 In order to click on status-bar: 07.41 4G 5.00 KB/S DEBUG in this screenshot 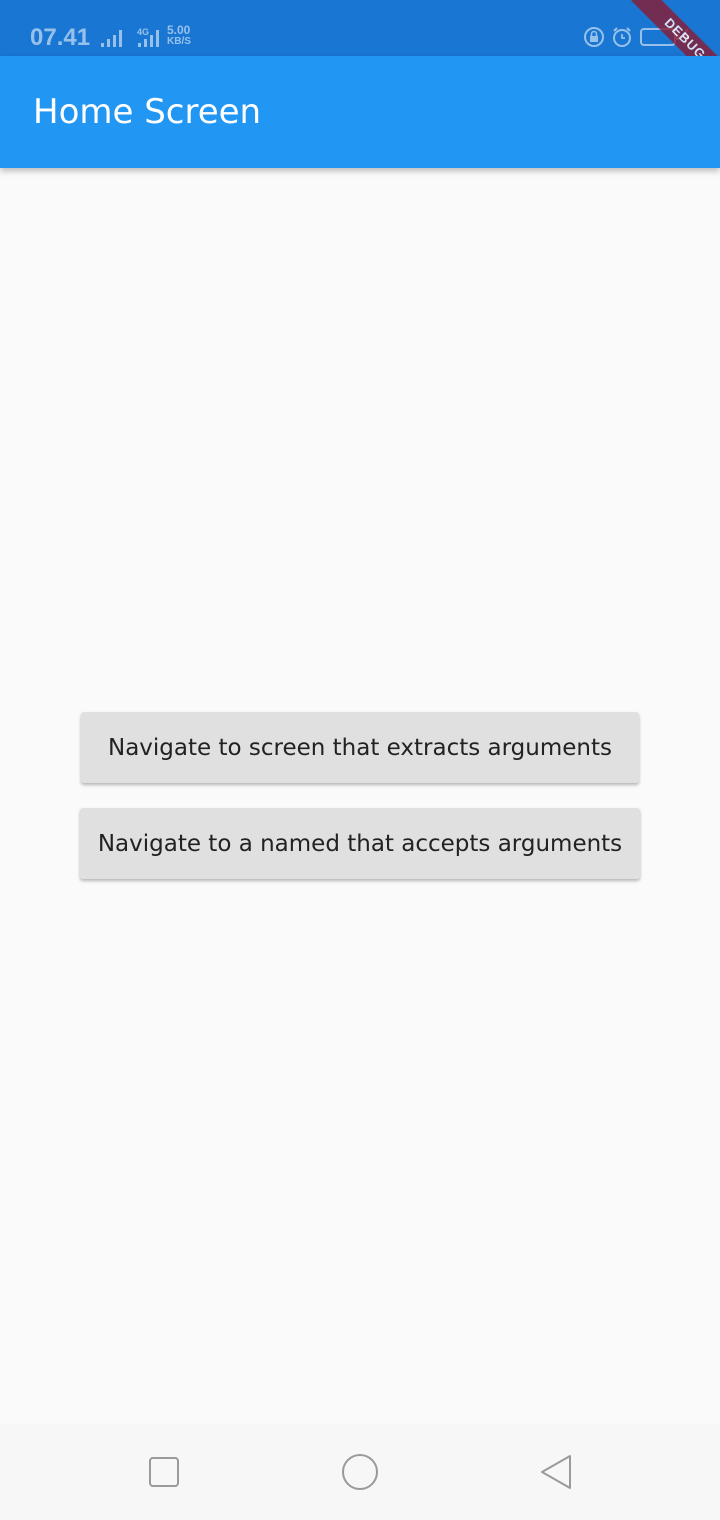, I will do `click(360, 46)`.